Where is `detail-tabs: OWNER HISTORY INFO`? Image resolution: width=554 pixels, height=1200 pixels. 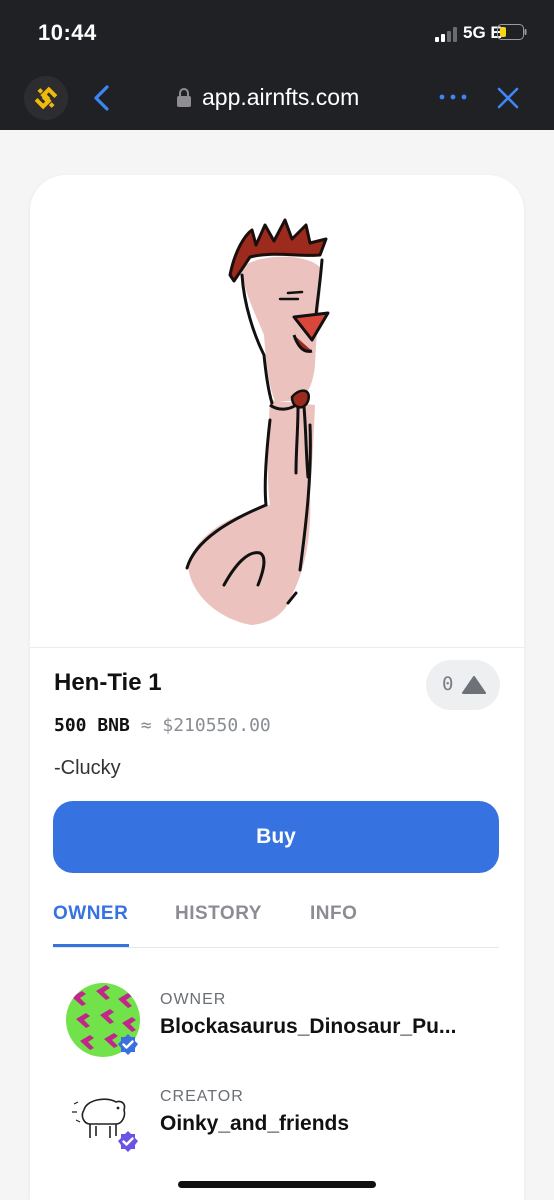 detail-tabs: OWNER HISTORY INFO is located at coordinates (276, 922).